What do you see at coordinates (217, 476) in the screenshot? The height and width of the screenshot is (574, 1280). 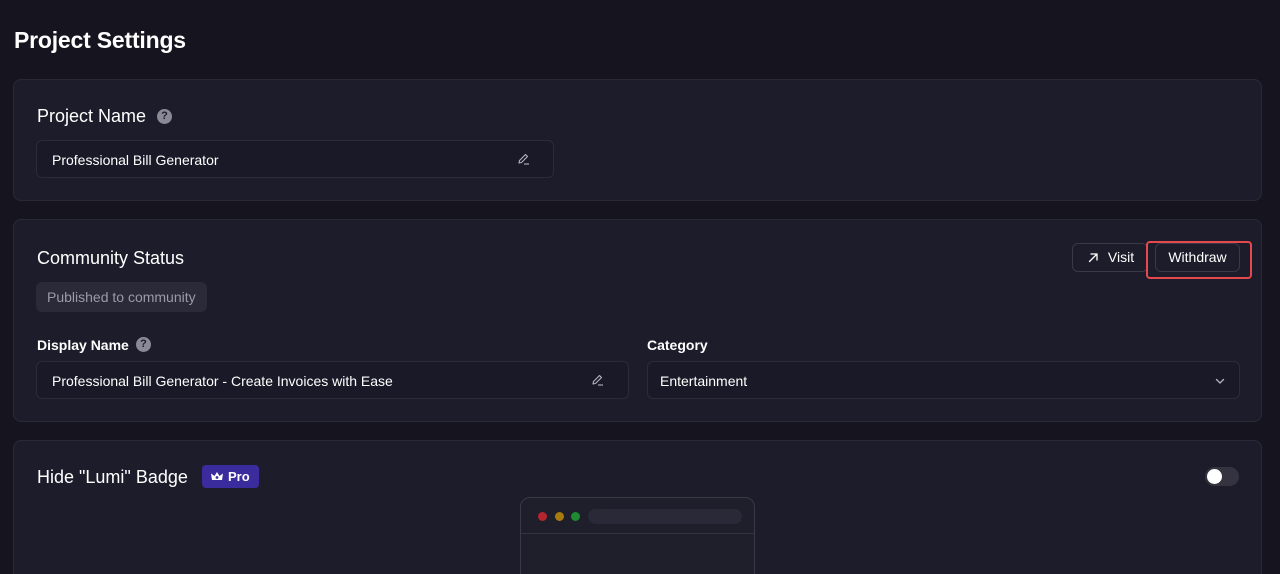 I see `crown-icon` at bounding box center [217, 476].